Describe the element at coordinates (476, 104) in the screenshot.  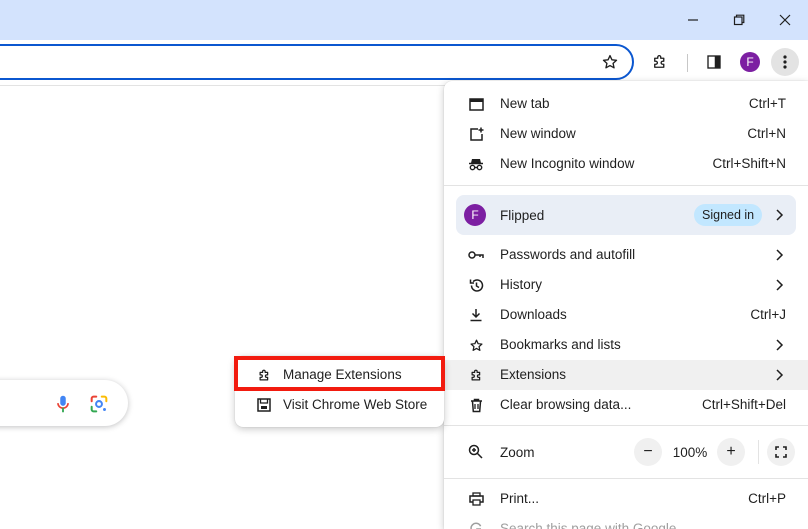
I see `new-tab-icon` at that location.